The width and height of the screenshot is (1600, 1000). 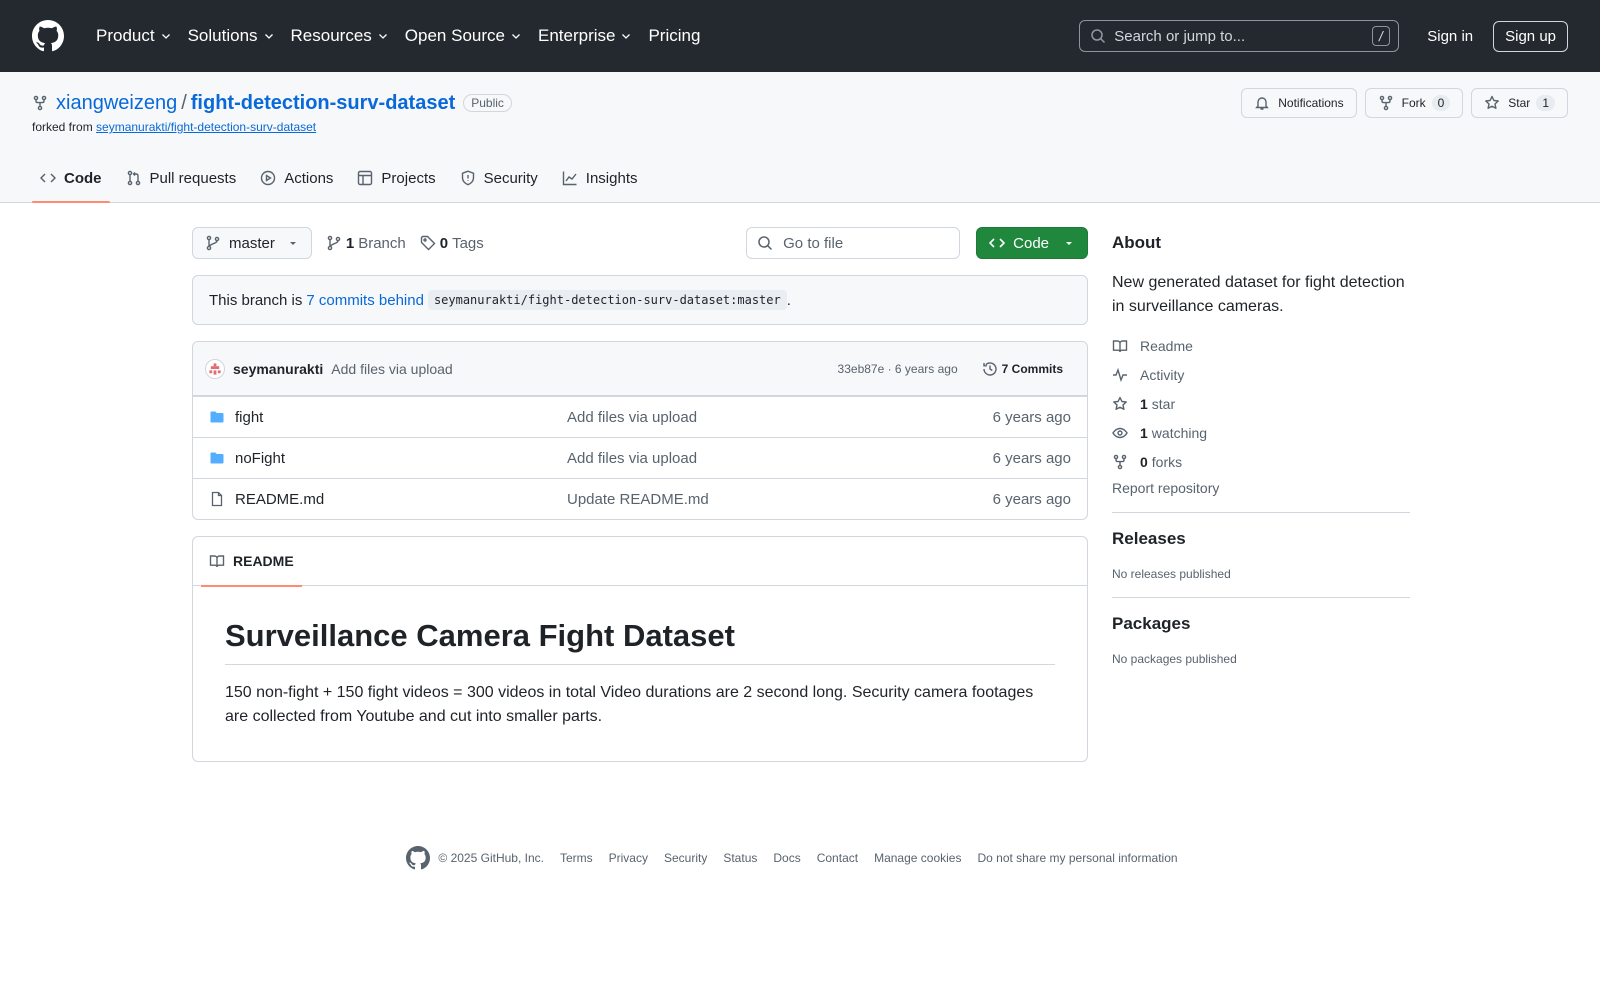 What do you see at coordinates (1032, 243) in the screenshot?
I see `code-dropdown-button: Code` at bounding box center [1032, 243].